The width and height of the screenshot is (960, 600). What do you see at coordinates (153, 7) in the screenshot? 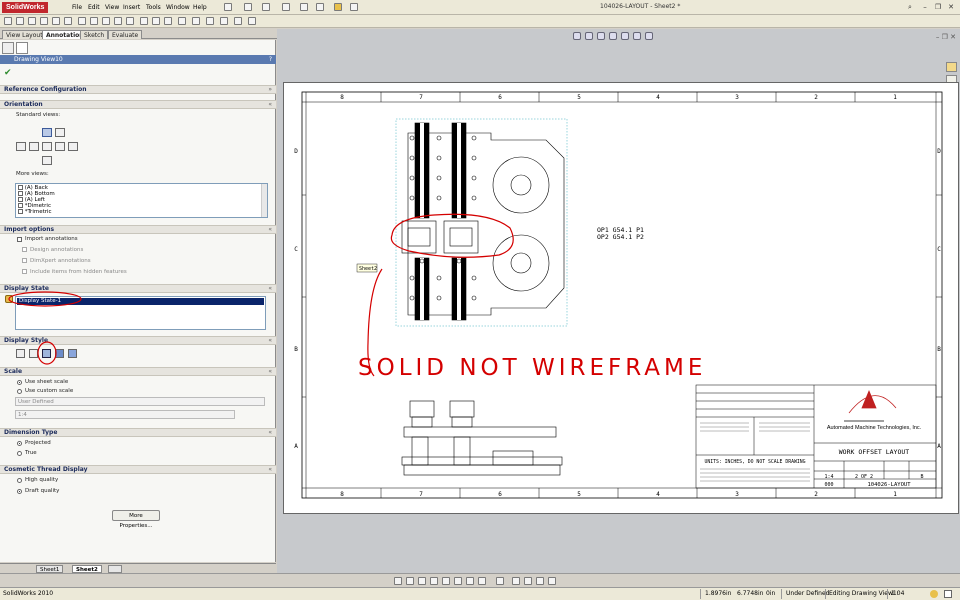
I see `menu-tools: Tools` at bounding box center [153, 7].